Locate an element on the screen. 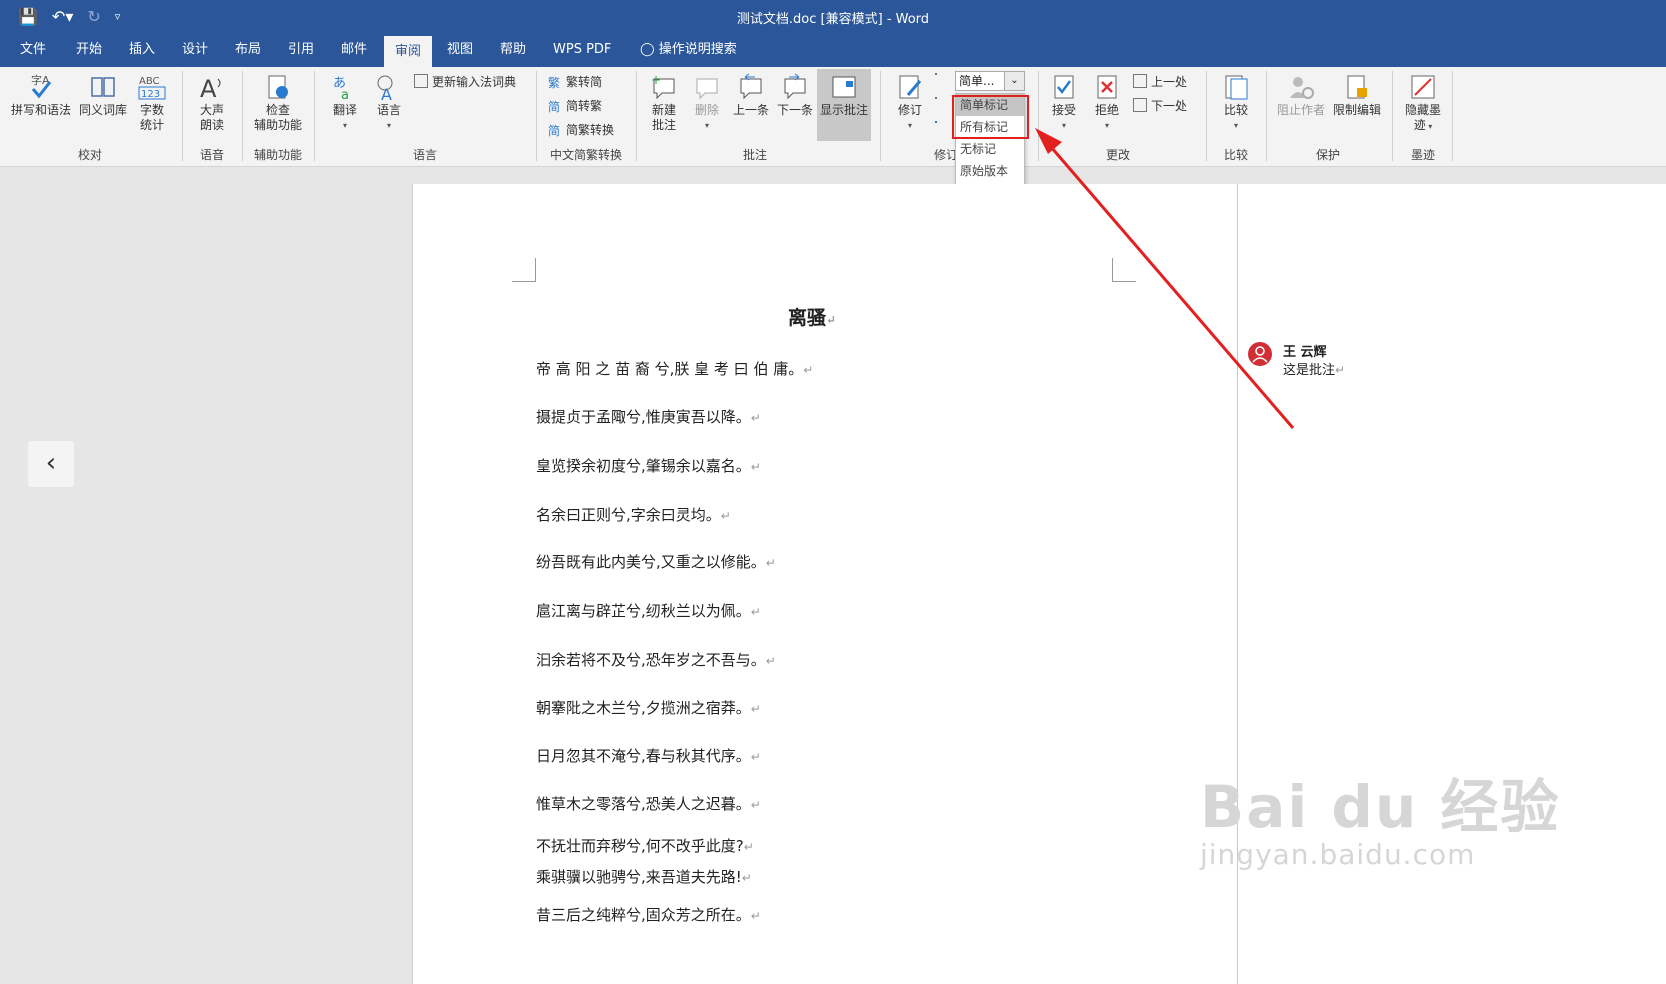  annotation-arrow is located at coordinates (1165, 278).